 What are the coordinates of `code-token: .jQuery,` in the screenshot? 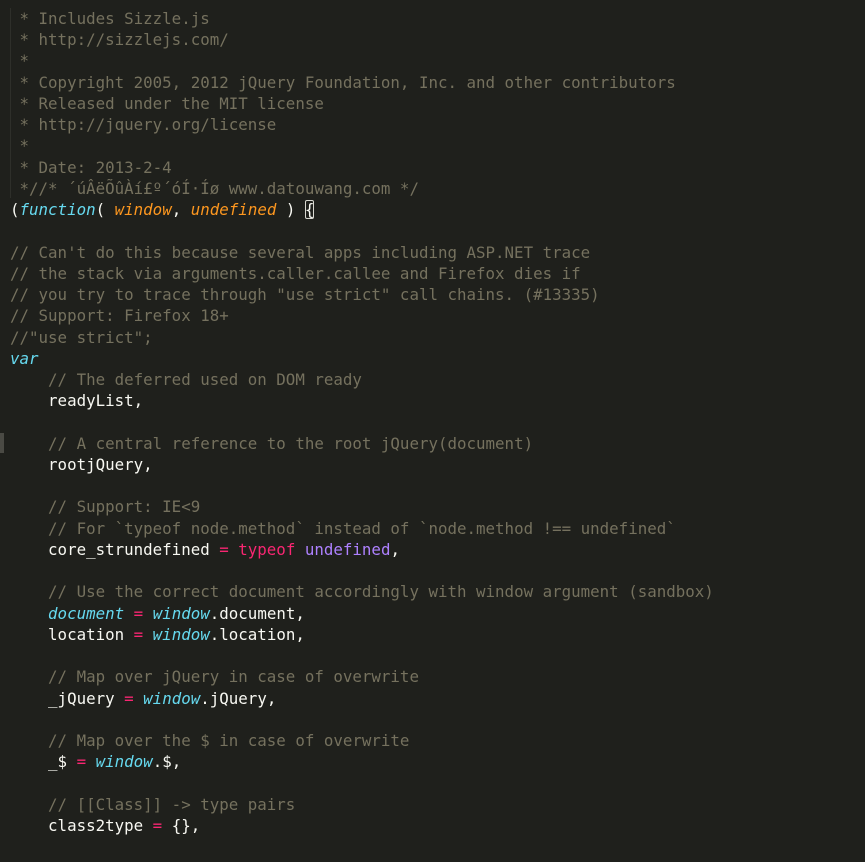 It's located at (238, 698).